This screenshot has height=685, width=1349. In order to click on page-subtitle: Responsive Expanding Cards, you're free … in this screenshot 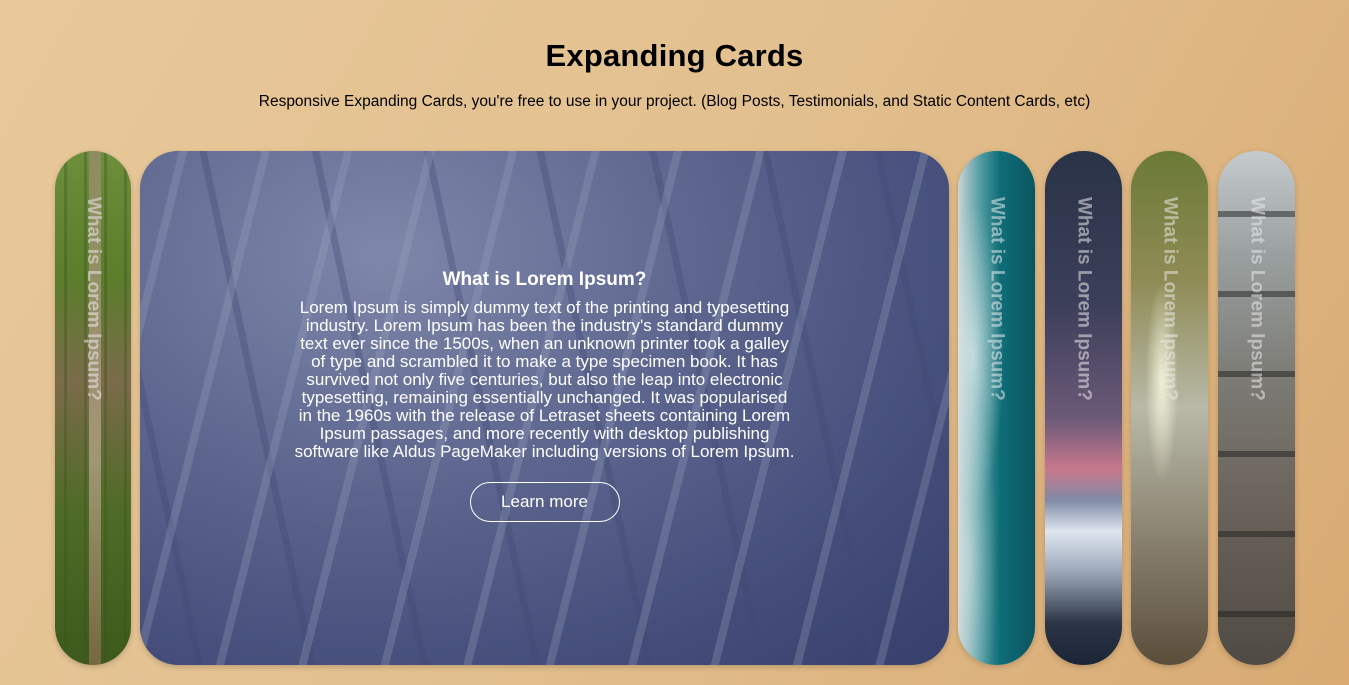, I will do `click(674, 101)`.